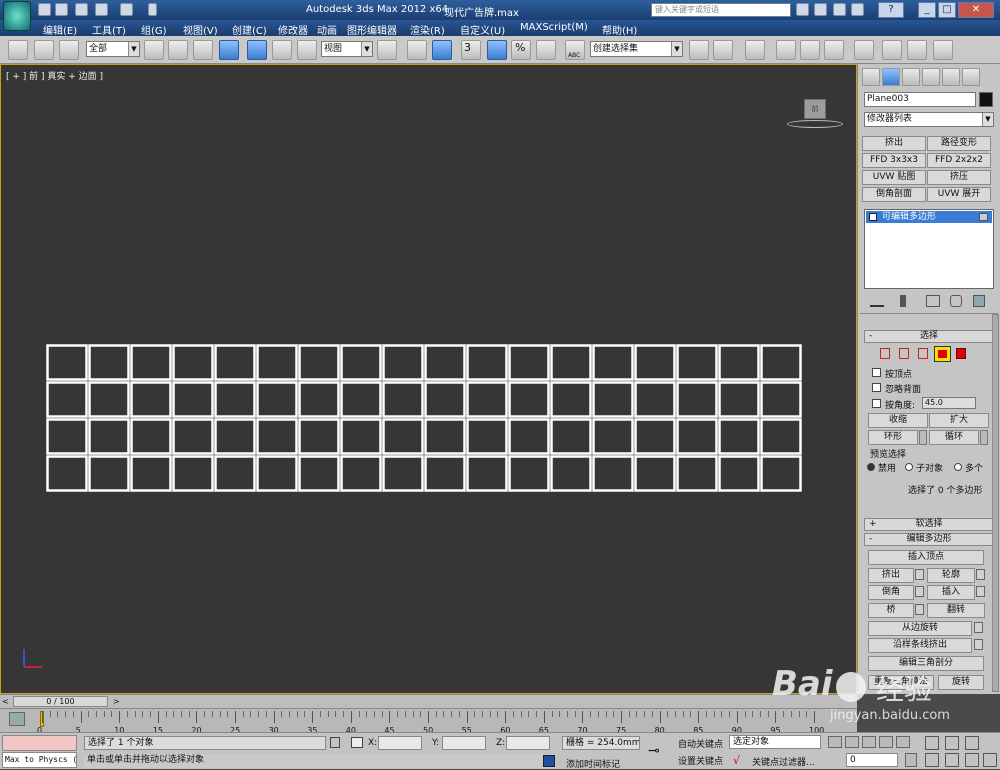  I want to click on z-coordinate-field, so click(528, 743).